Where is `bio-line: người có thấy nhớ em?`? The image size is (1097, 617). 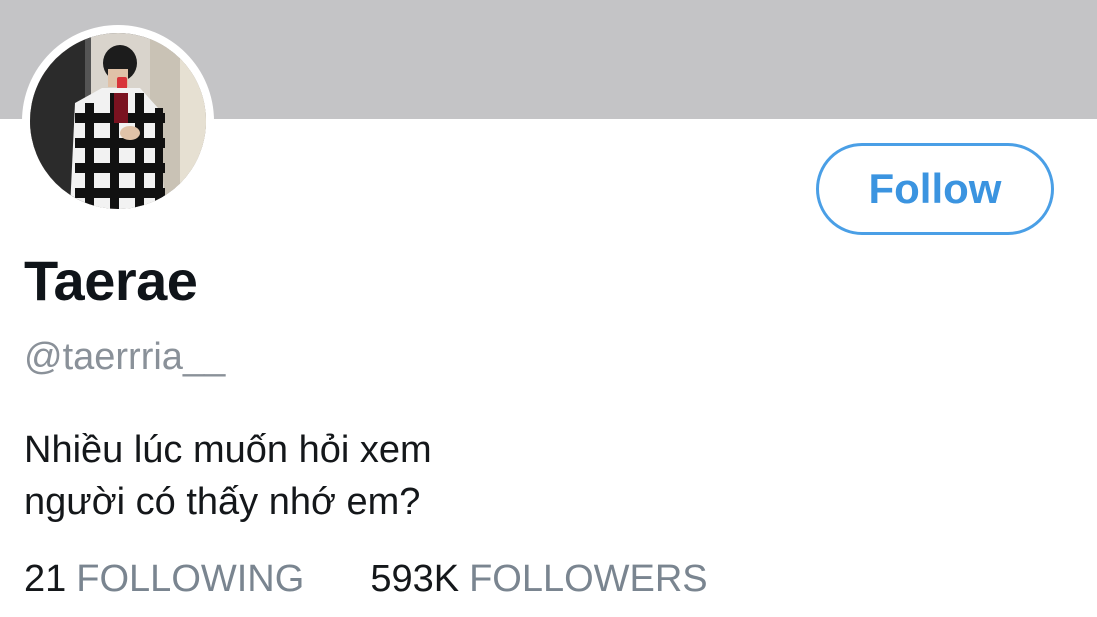 bio-line: người có thấy nhớ em? is located at coordinates (222, 502).